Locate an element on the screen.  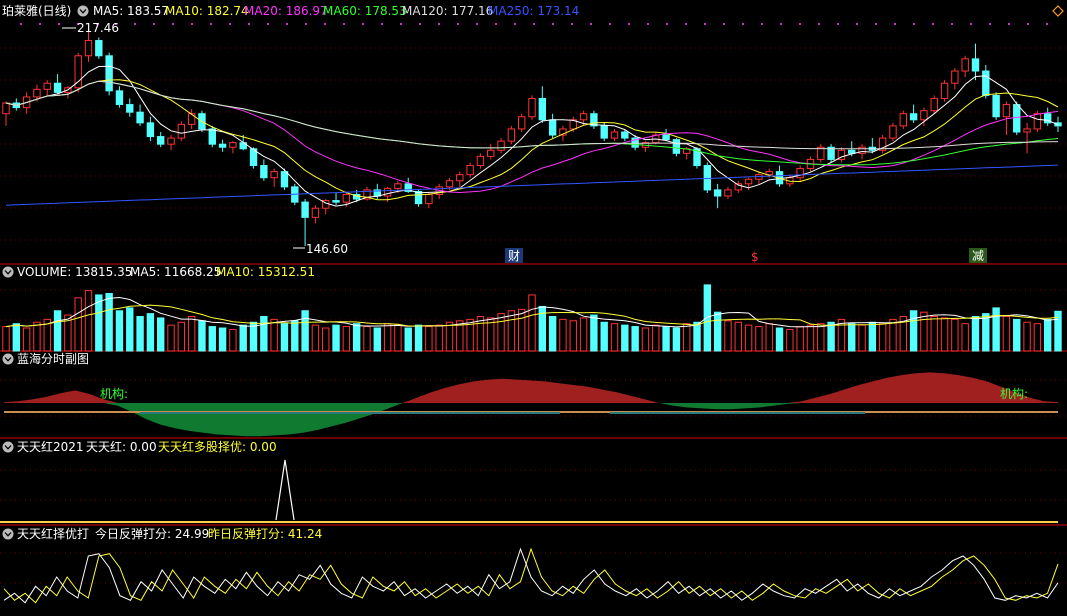
ma120-label: MA120: 177.16 is located at coordinates (447, 11).